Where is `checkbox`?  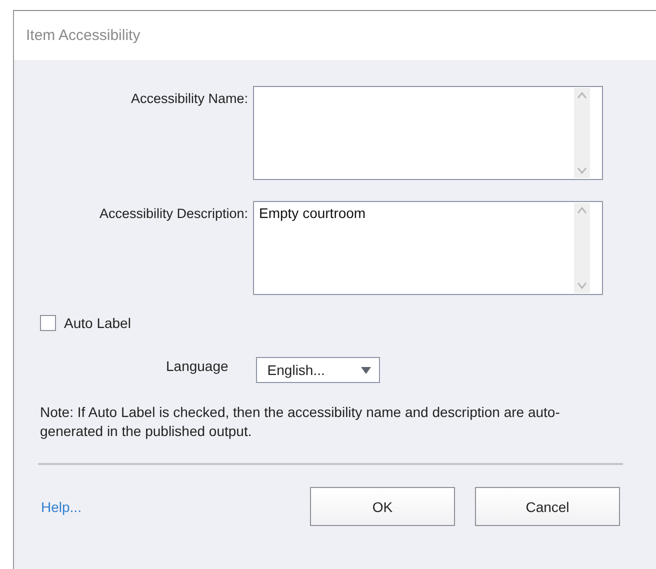
checkbox is located at coordinates (48, 323).